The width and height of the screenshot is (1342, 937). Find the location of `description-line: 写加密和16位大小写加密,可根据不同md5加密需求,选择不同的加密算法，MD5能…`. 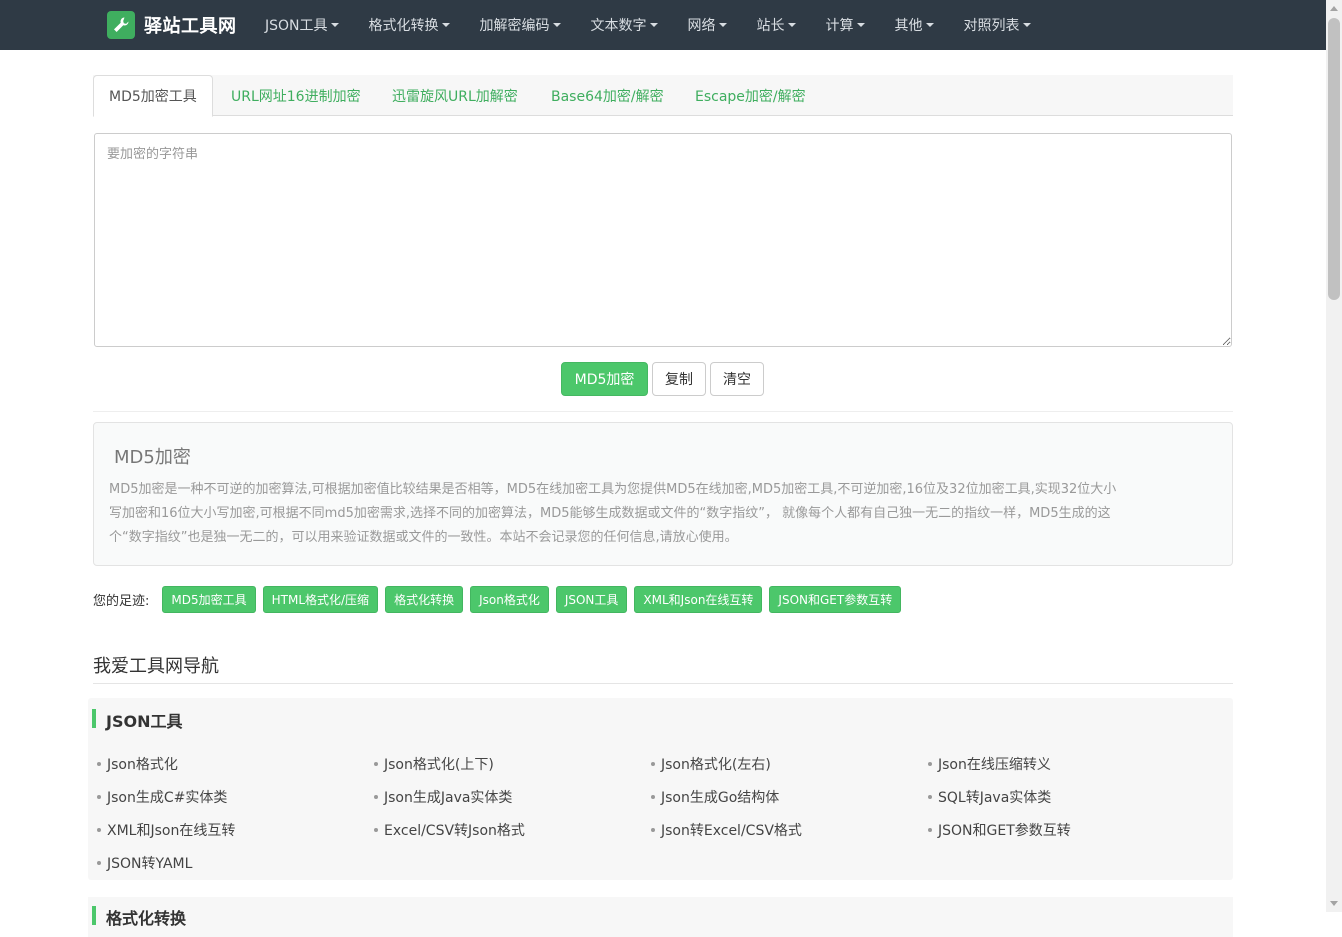

description-line: 写加密和16位大小写加密,可根据不同md5加密需求,选择不同的加密算法，MD5能… is located at coordinates (610, 513).